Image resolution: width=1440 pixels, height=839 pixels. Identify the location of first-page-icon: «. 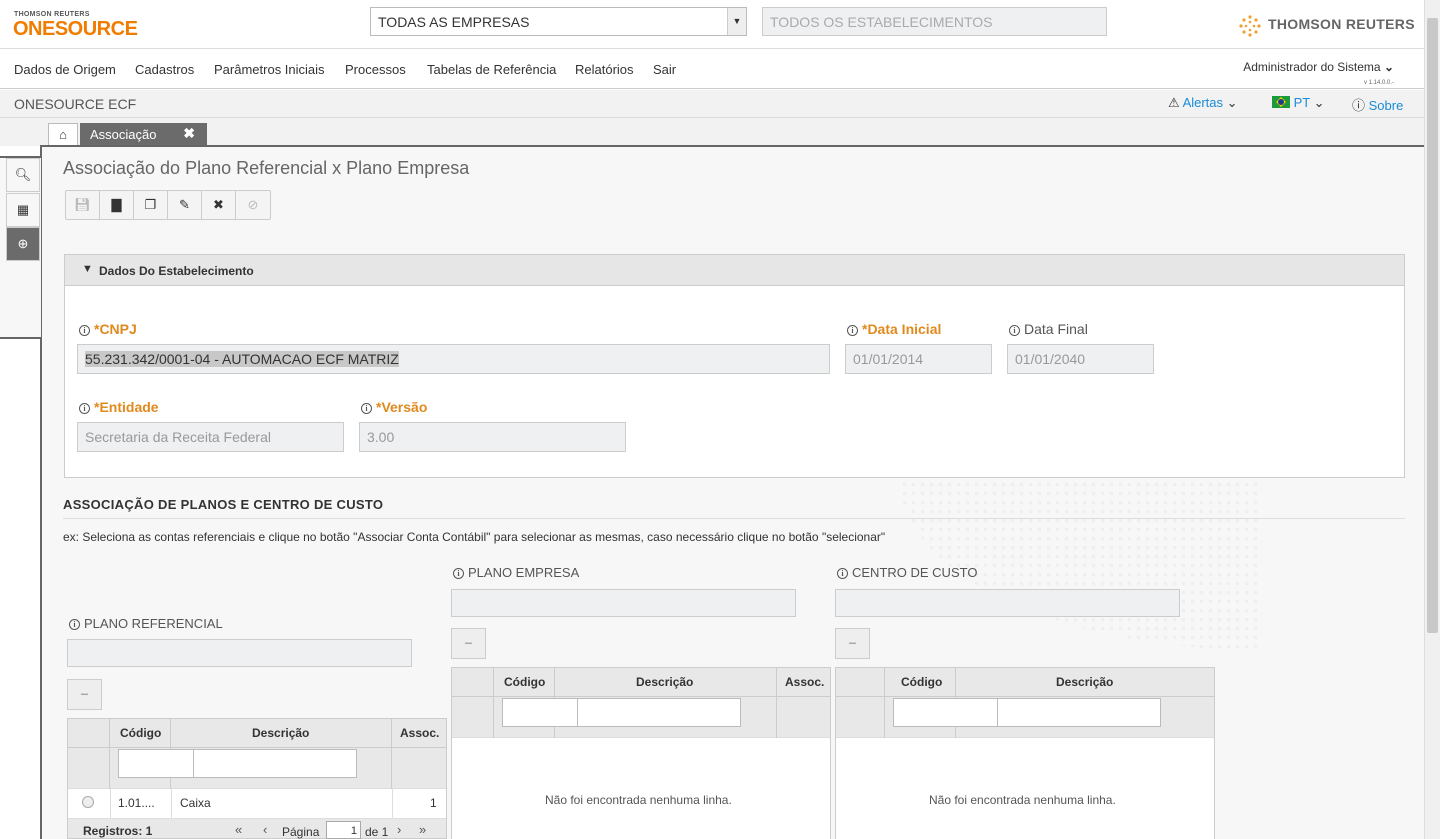
(238, 829).